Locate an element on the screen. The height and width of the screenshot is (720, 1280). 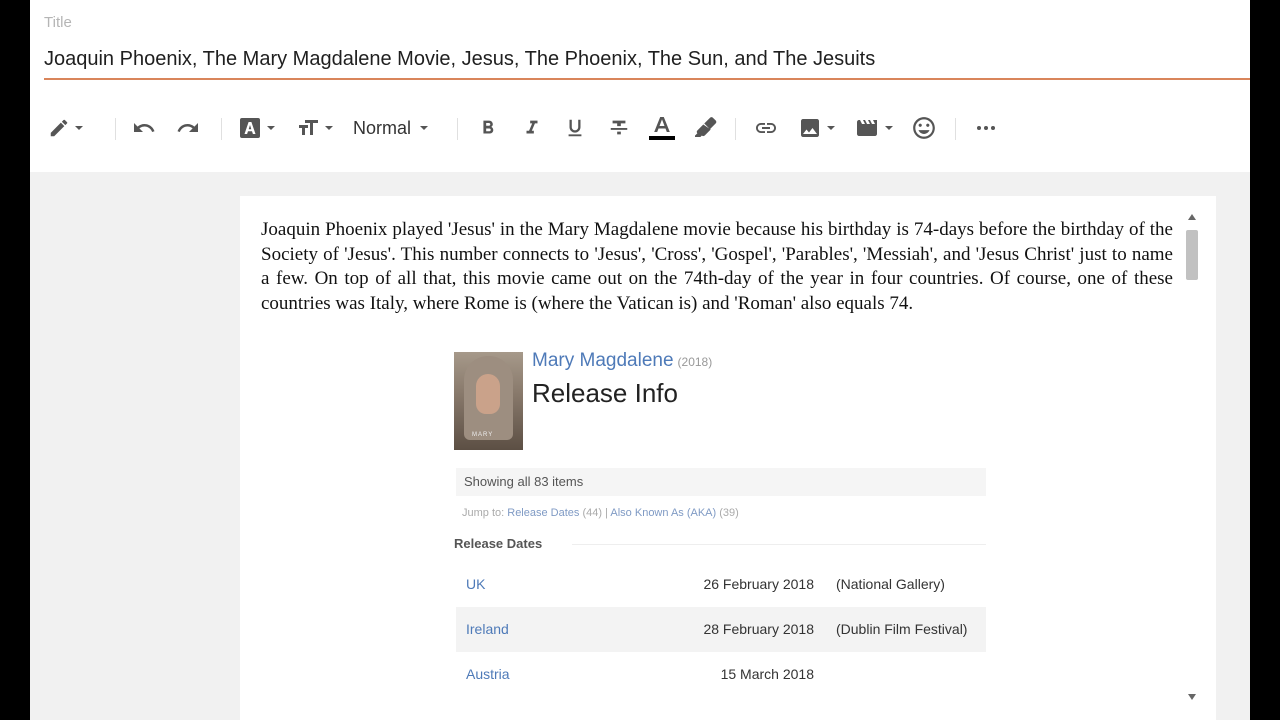
redo-button is located at coordinates (188, 128).